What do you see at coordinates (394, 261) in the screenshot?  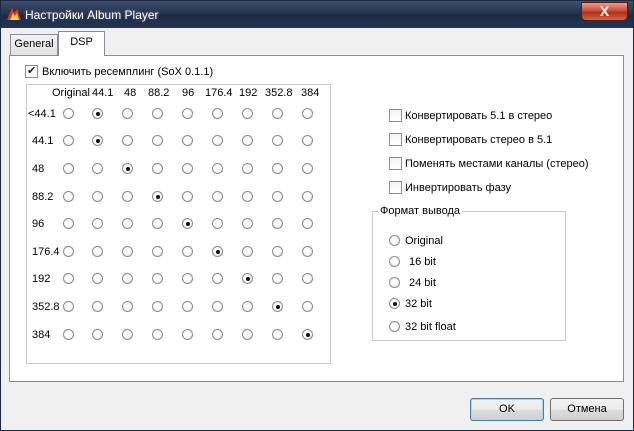 I see `format-16bit-radio` at bounding box center [394, 261].